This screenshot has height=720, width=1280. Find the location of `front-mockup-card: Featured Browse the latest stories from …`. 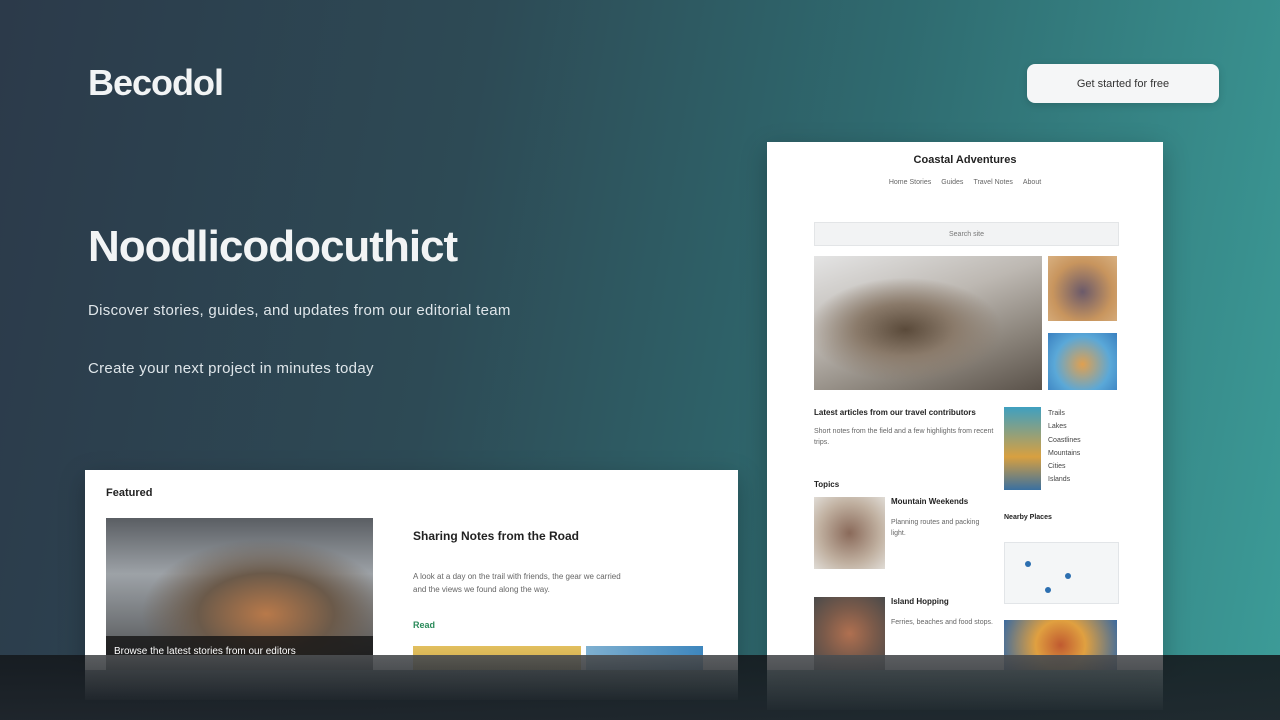

front-mockup-card: Featured Browse the latest stories from … is located at coordinates (411, 570).